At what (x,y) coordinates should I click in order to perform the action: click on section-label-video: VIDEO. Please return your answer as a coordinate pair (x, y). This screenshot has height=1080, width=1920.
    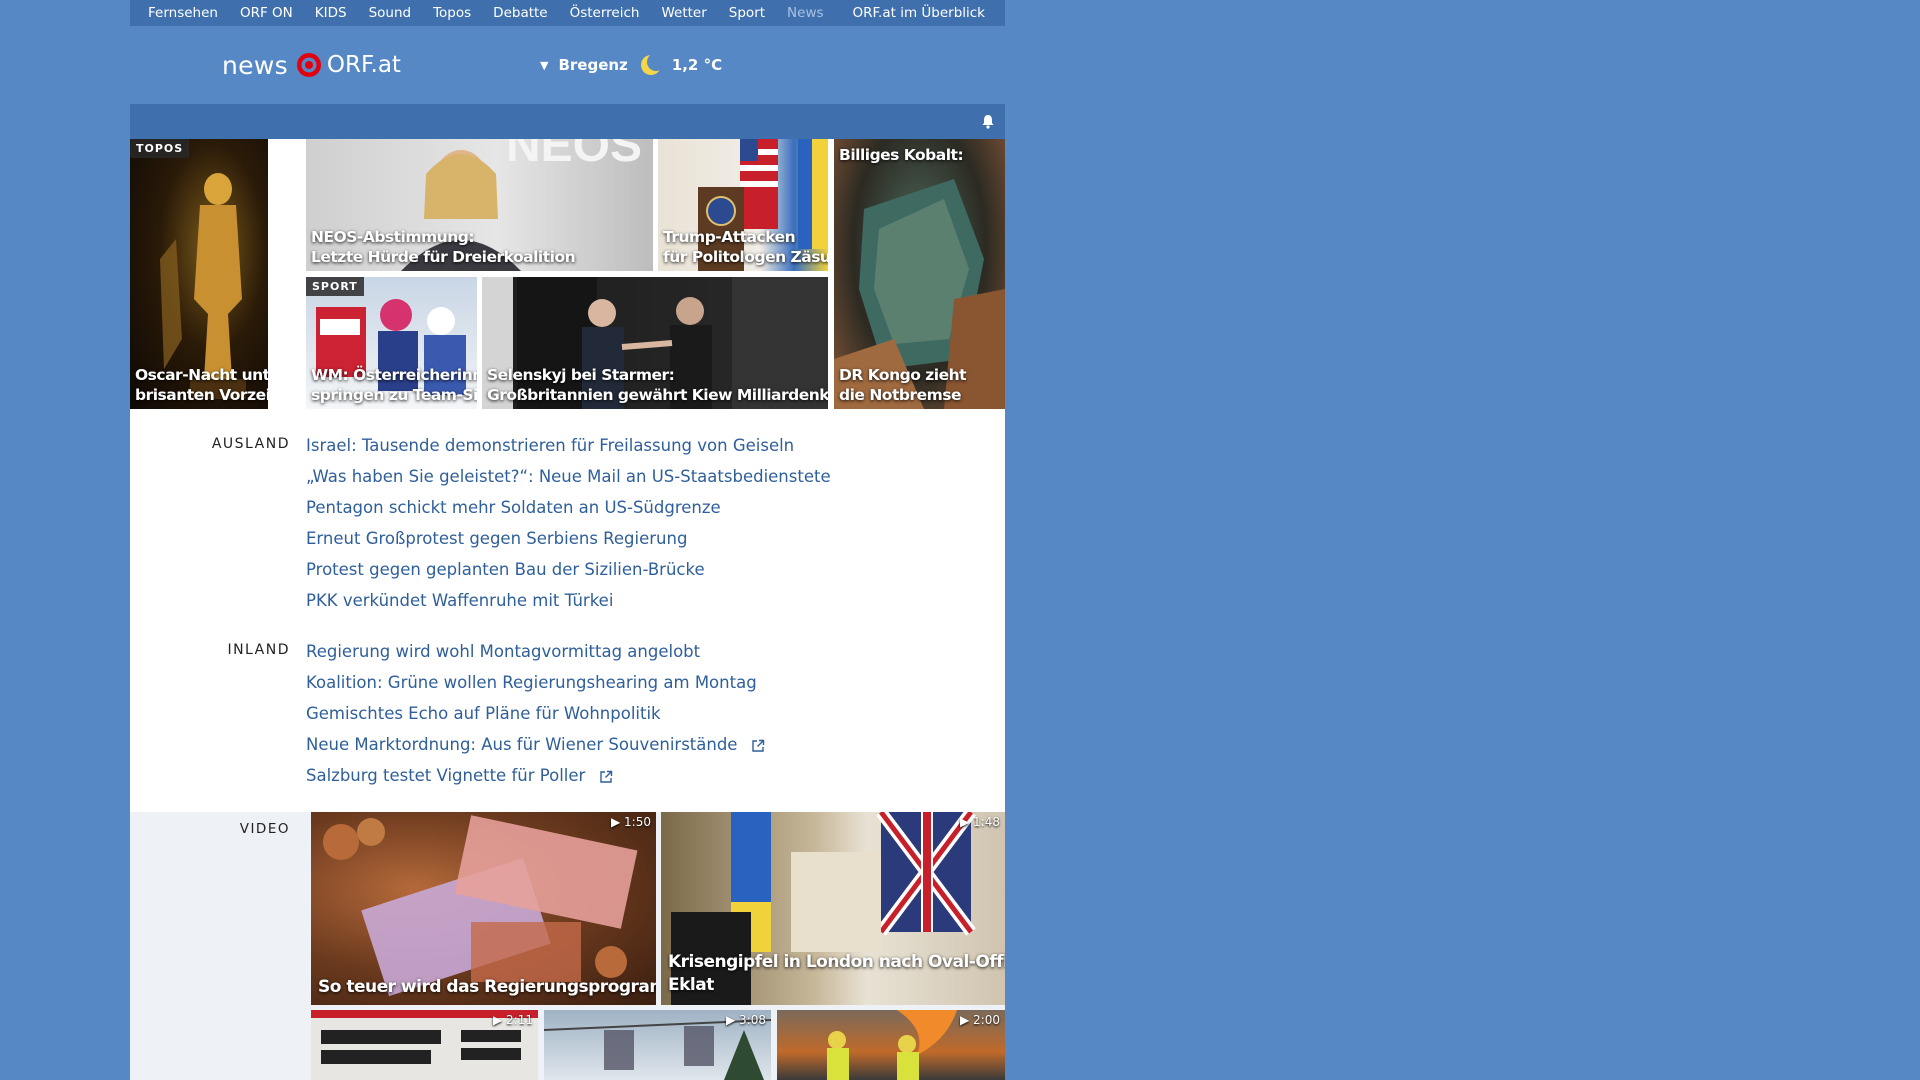
    Looking at the image, I should click on (264, 829).